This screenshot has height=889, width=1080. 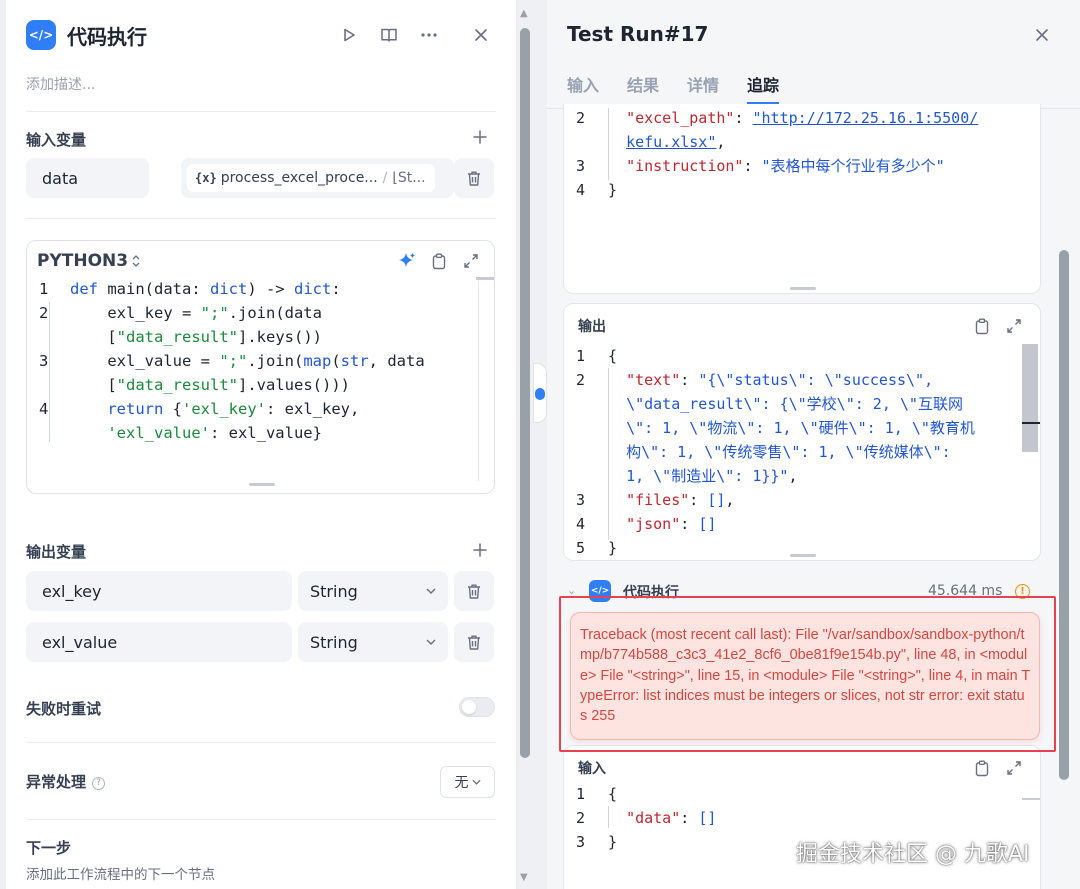 I want to click on code-line: ["data_result"].keys()), so click(x=260, y=337).